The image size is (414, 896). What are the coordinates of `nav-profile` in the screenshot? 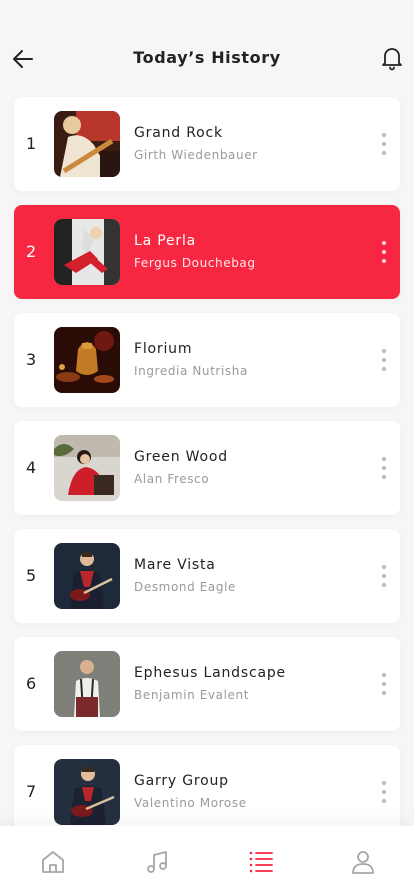 It's located at (363, 862).